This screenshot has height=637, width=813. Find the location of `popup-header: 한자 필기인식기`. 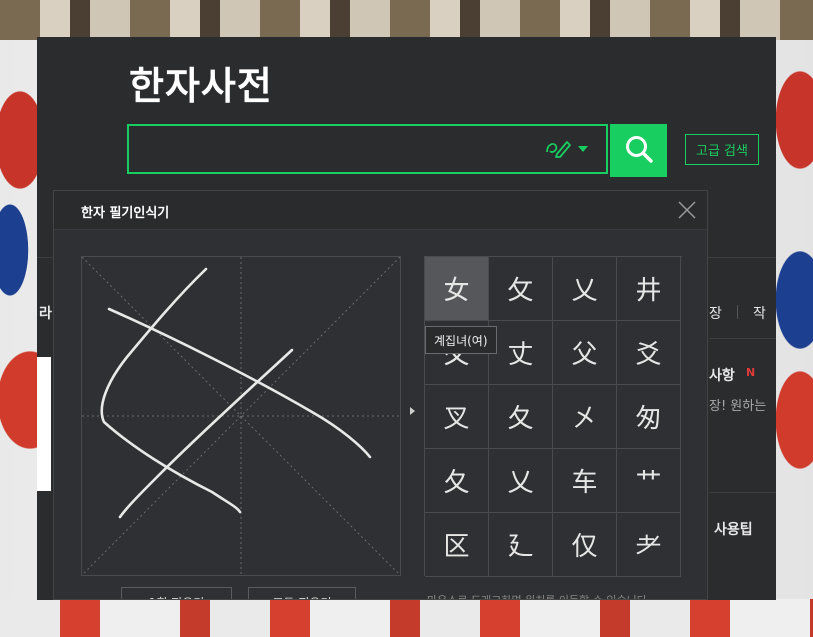

popup-header: 한자 필기인식기 is located at coordinates (380, 210).